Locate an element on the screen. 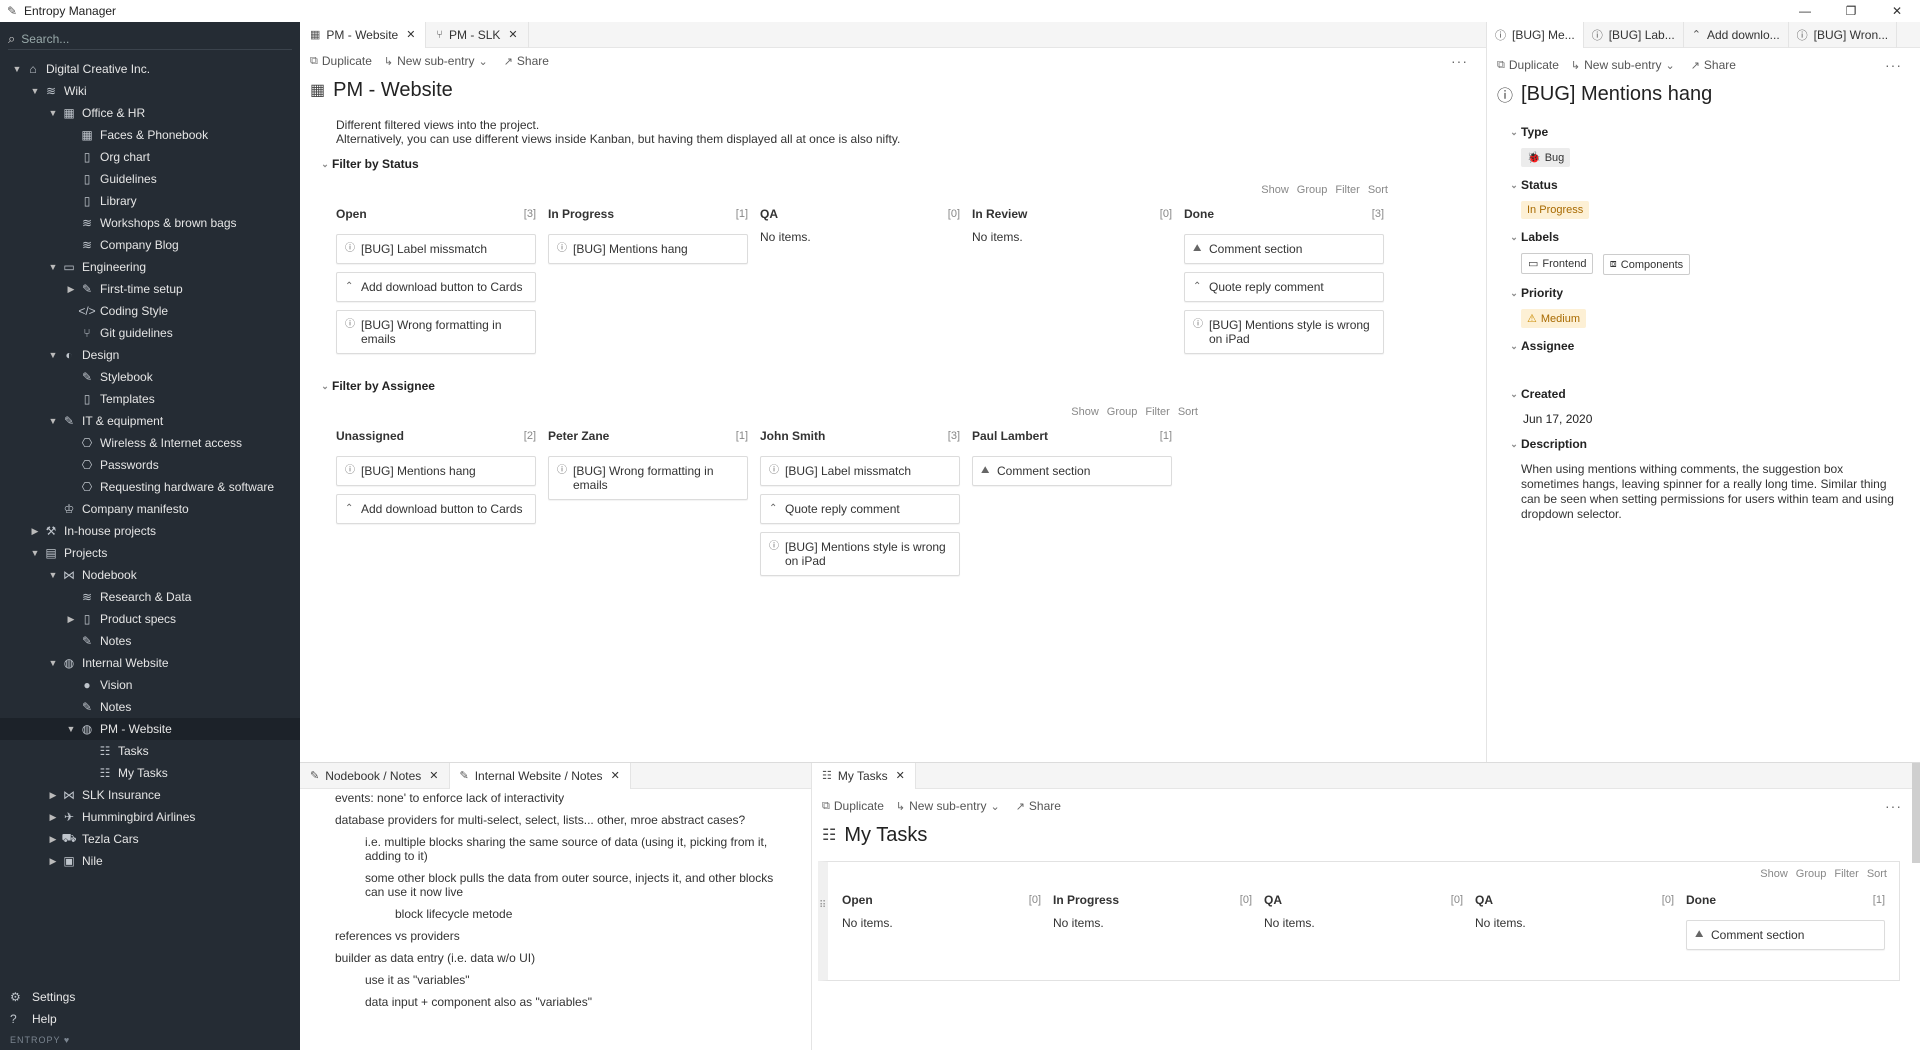 The height and width of the screenshot is (1050, 1920). sidebar-item: ☷ My Tasks is located at coordinates (150, 773).